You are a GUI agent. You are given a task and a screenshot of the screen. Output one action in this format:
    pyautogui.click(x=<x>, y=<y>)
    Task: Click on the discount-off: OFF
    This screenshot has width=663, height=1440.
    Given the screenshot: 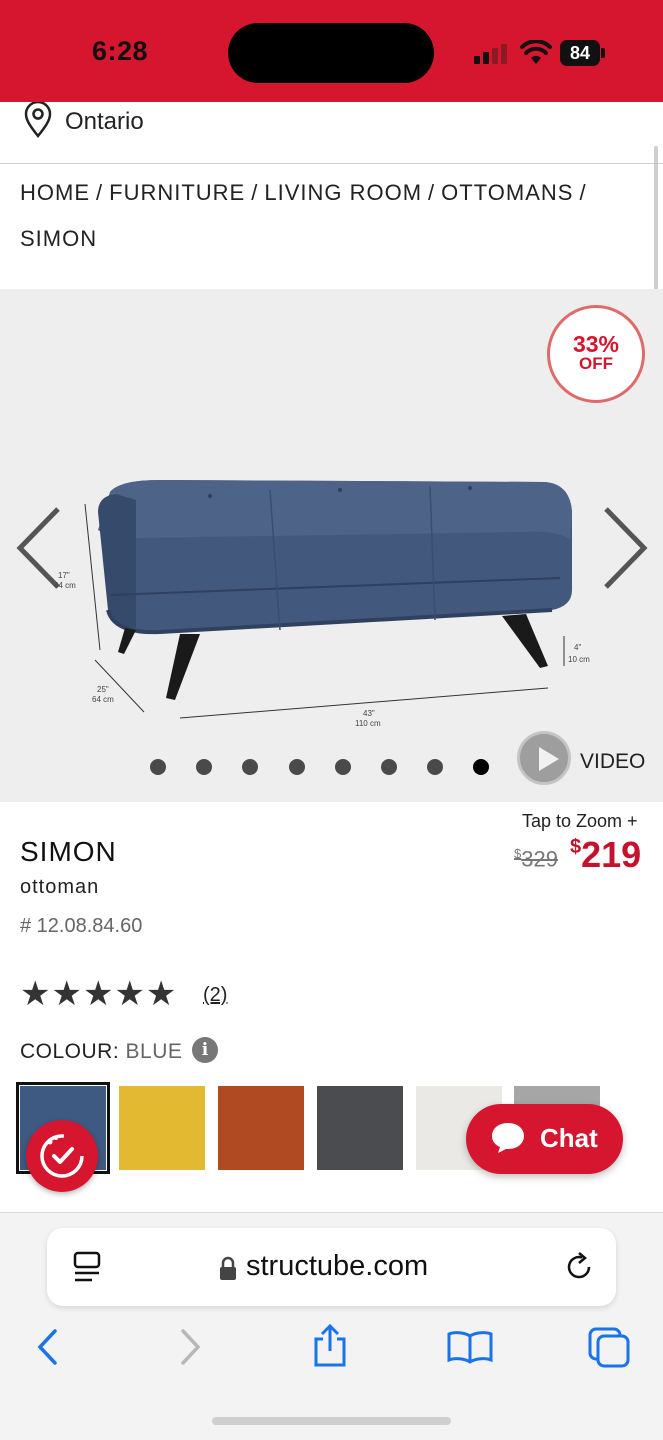 What is the action you would take?
    pyautogui.click(x=596, y=363)
    